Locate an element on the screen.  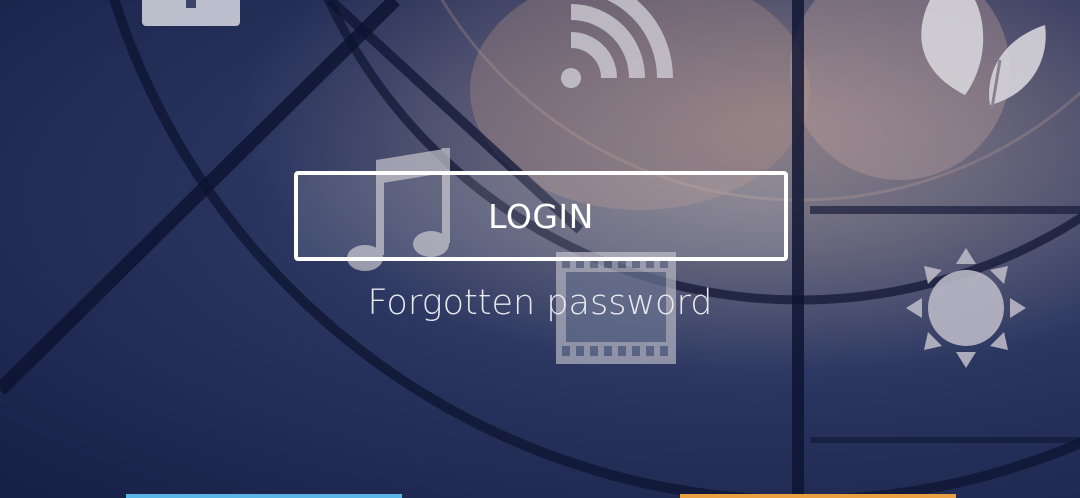
bottom-accent-right is located at coordinates (818, 496).